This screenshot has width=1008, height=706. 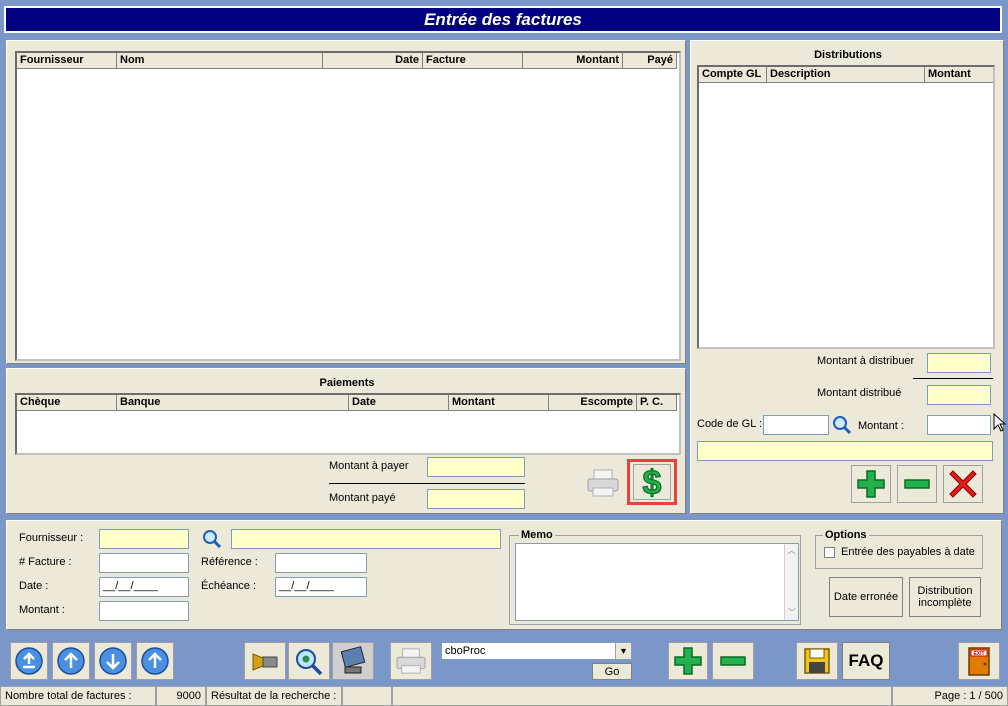 What do you see at coordinates (473, 61) in the screenshot?
I see `col-facture: Facture` at bounding box center [473, 61].